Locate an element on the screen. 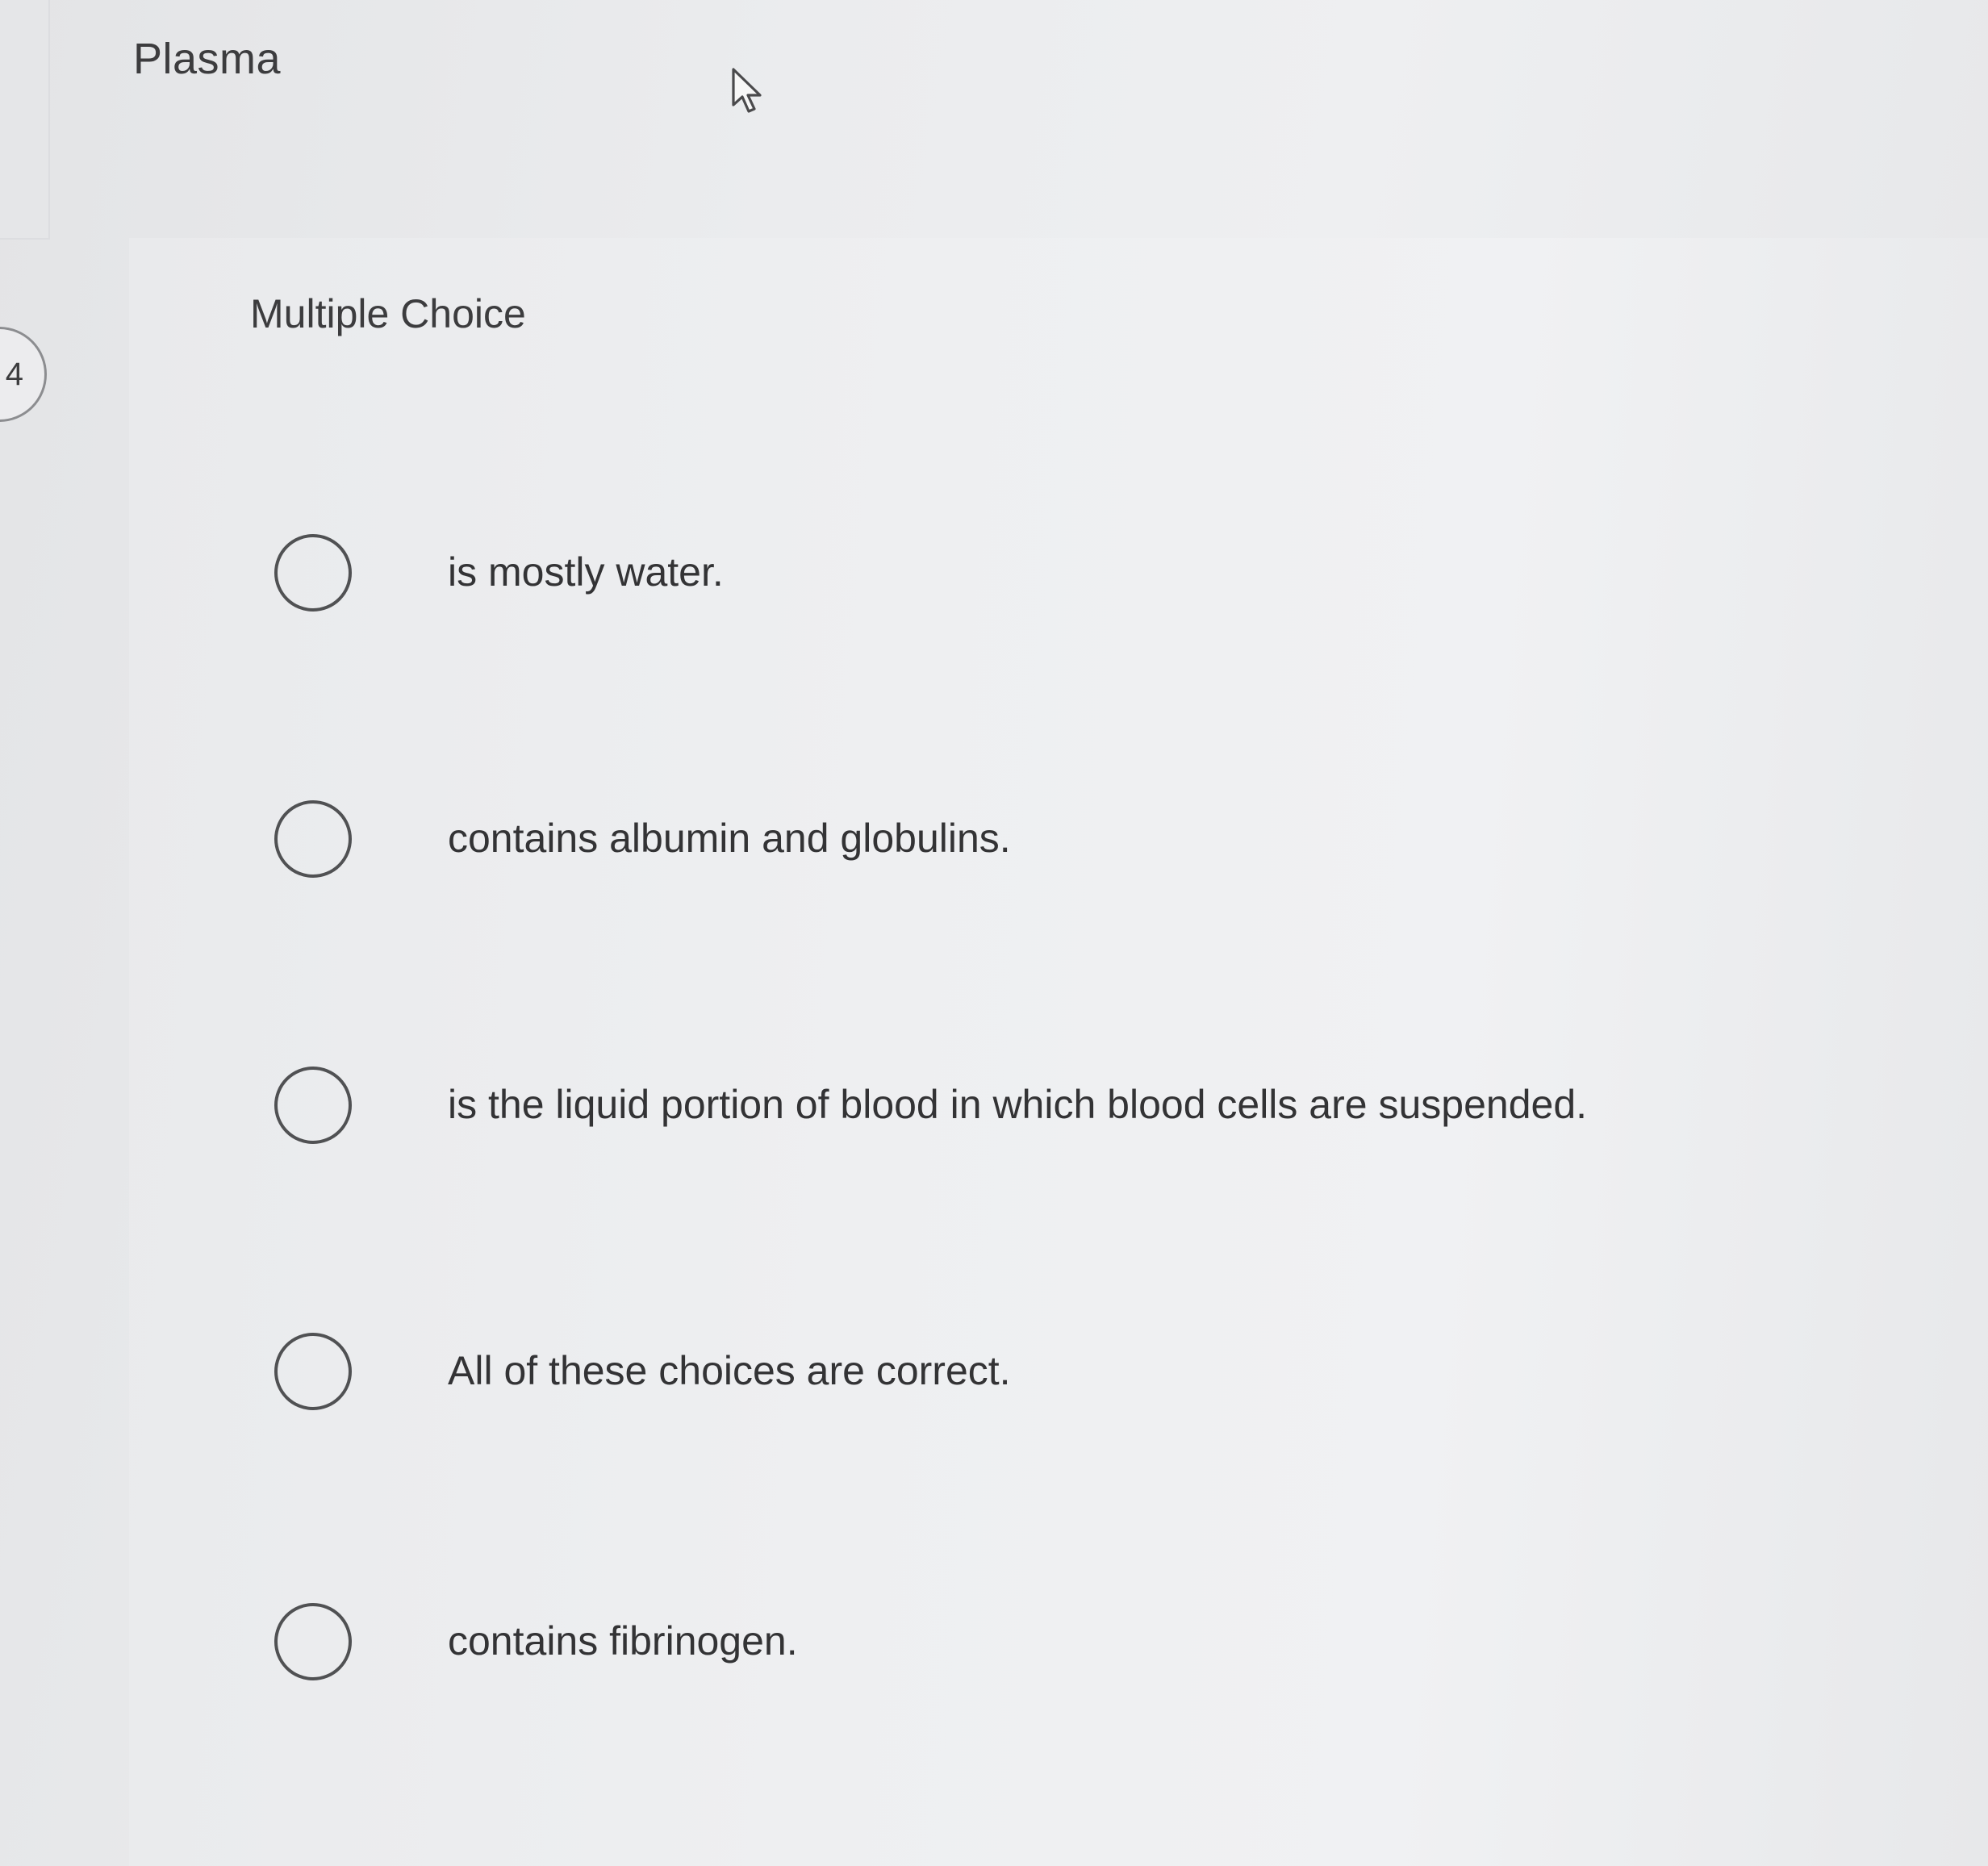 The height and width of the screenshot is (1866, 1988). left-panel-edge is located at coordinates (25, 120).